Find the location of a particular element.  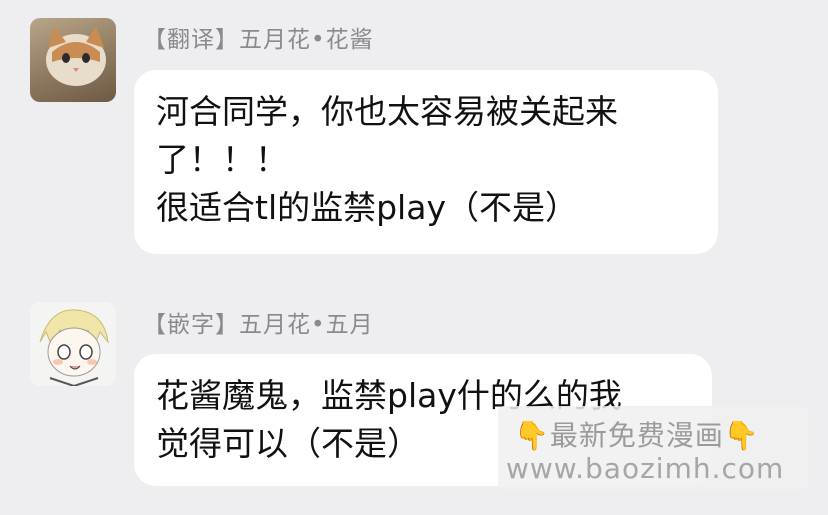

watermark-text: 最新免费漫画 is located at coordinates (636, 435).